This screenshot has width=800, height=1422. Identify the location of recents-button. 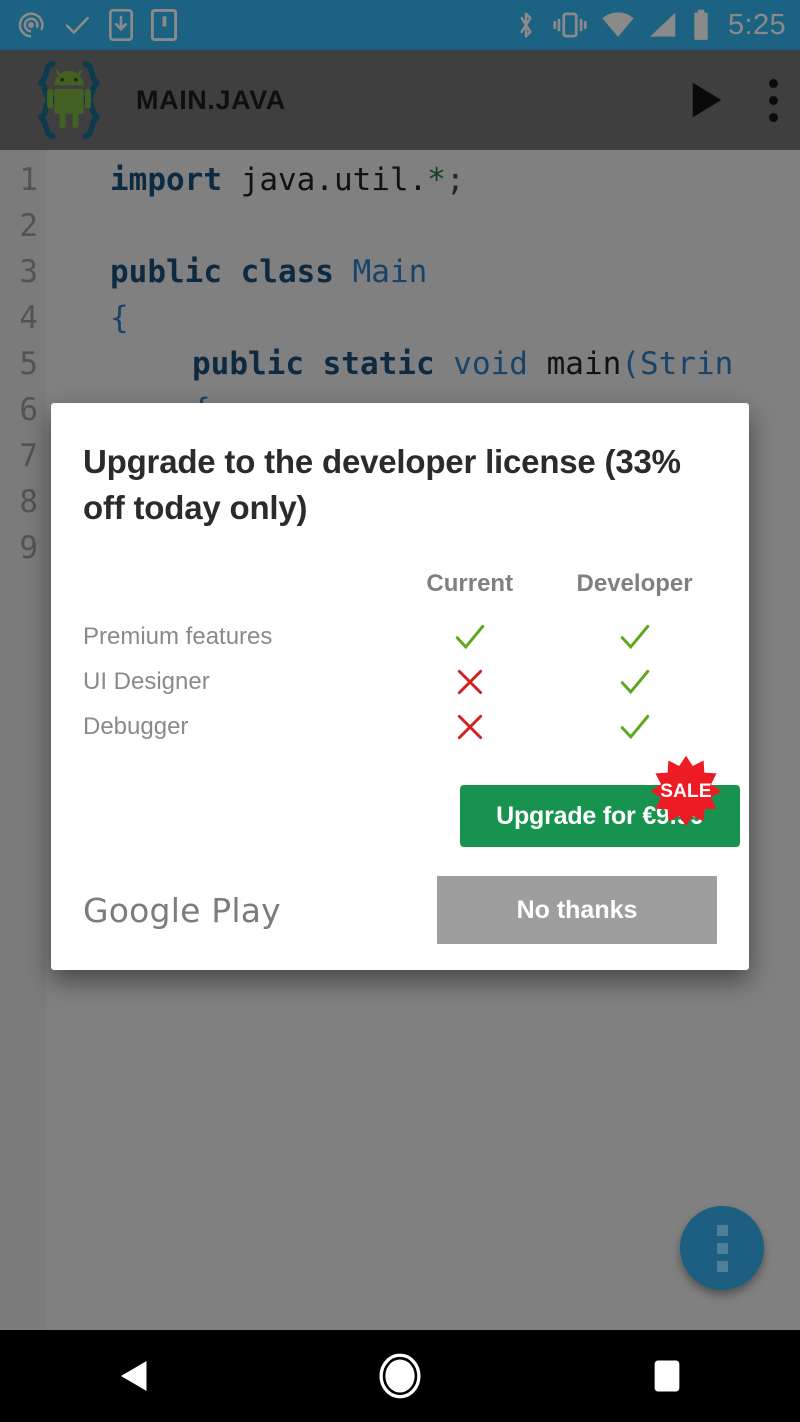
(667, 1376).